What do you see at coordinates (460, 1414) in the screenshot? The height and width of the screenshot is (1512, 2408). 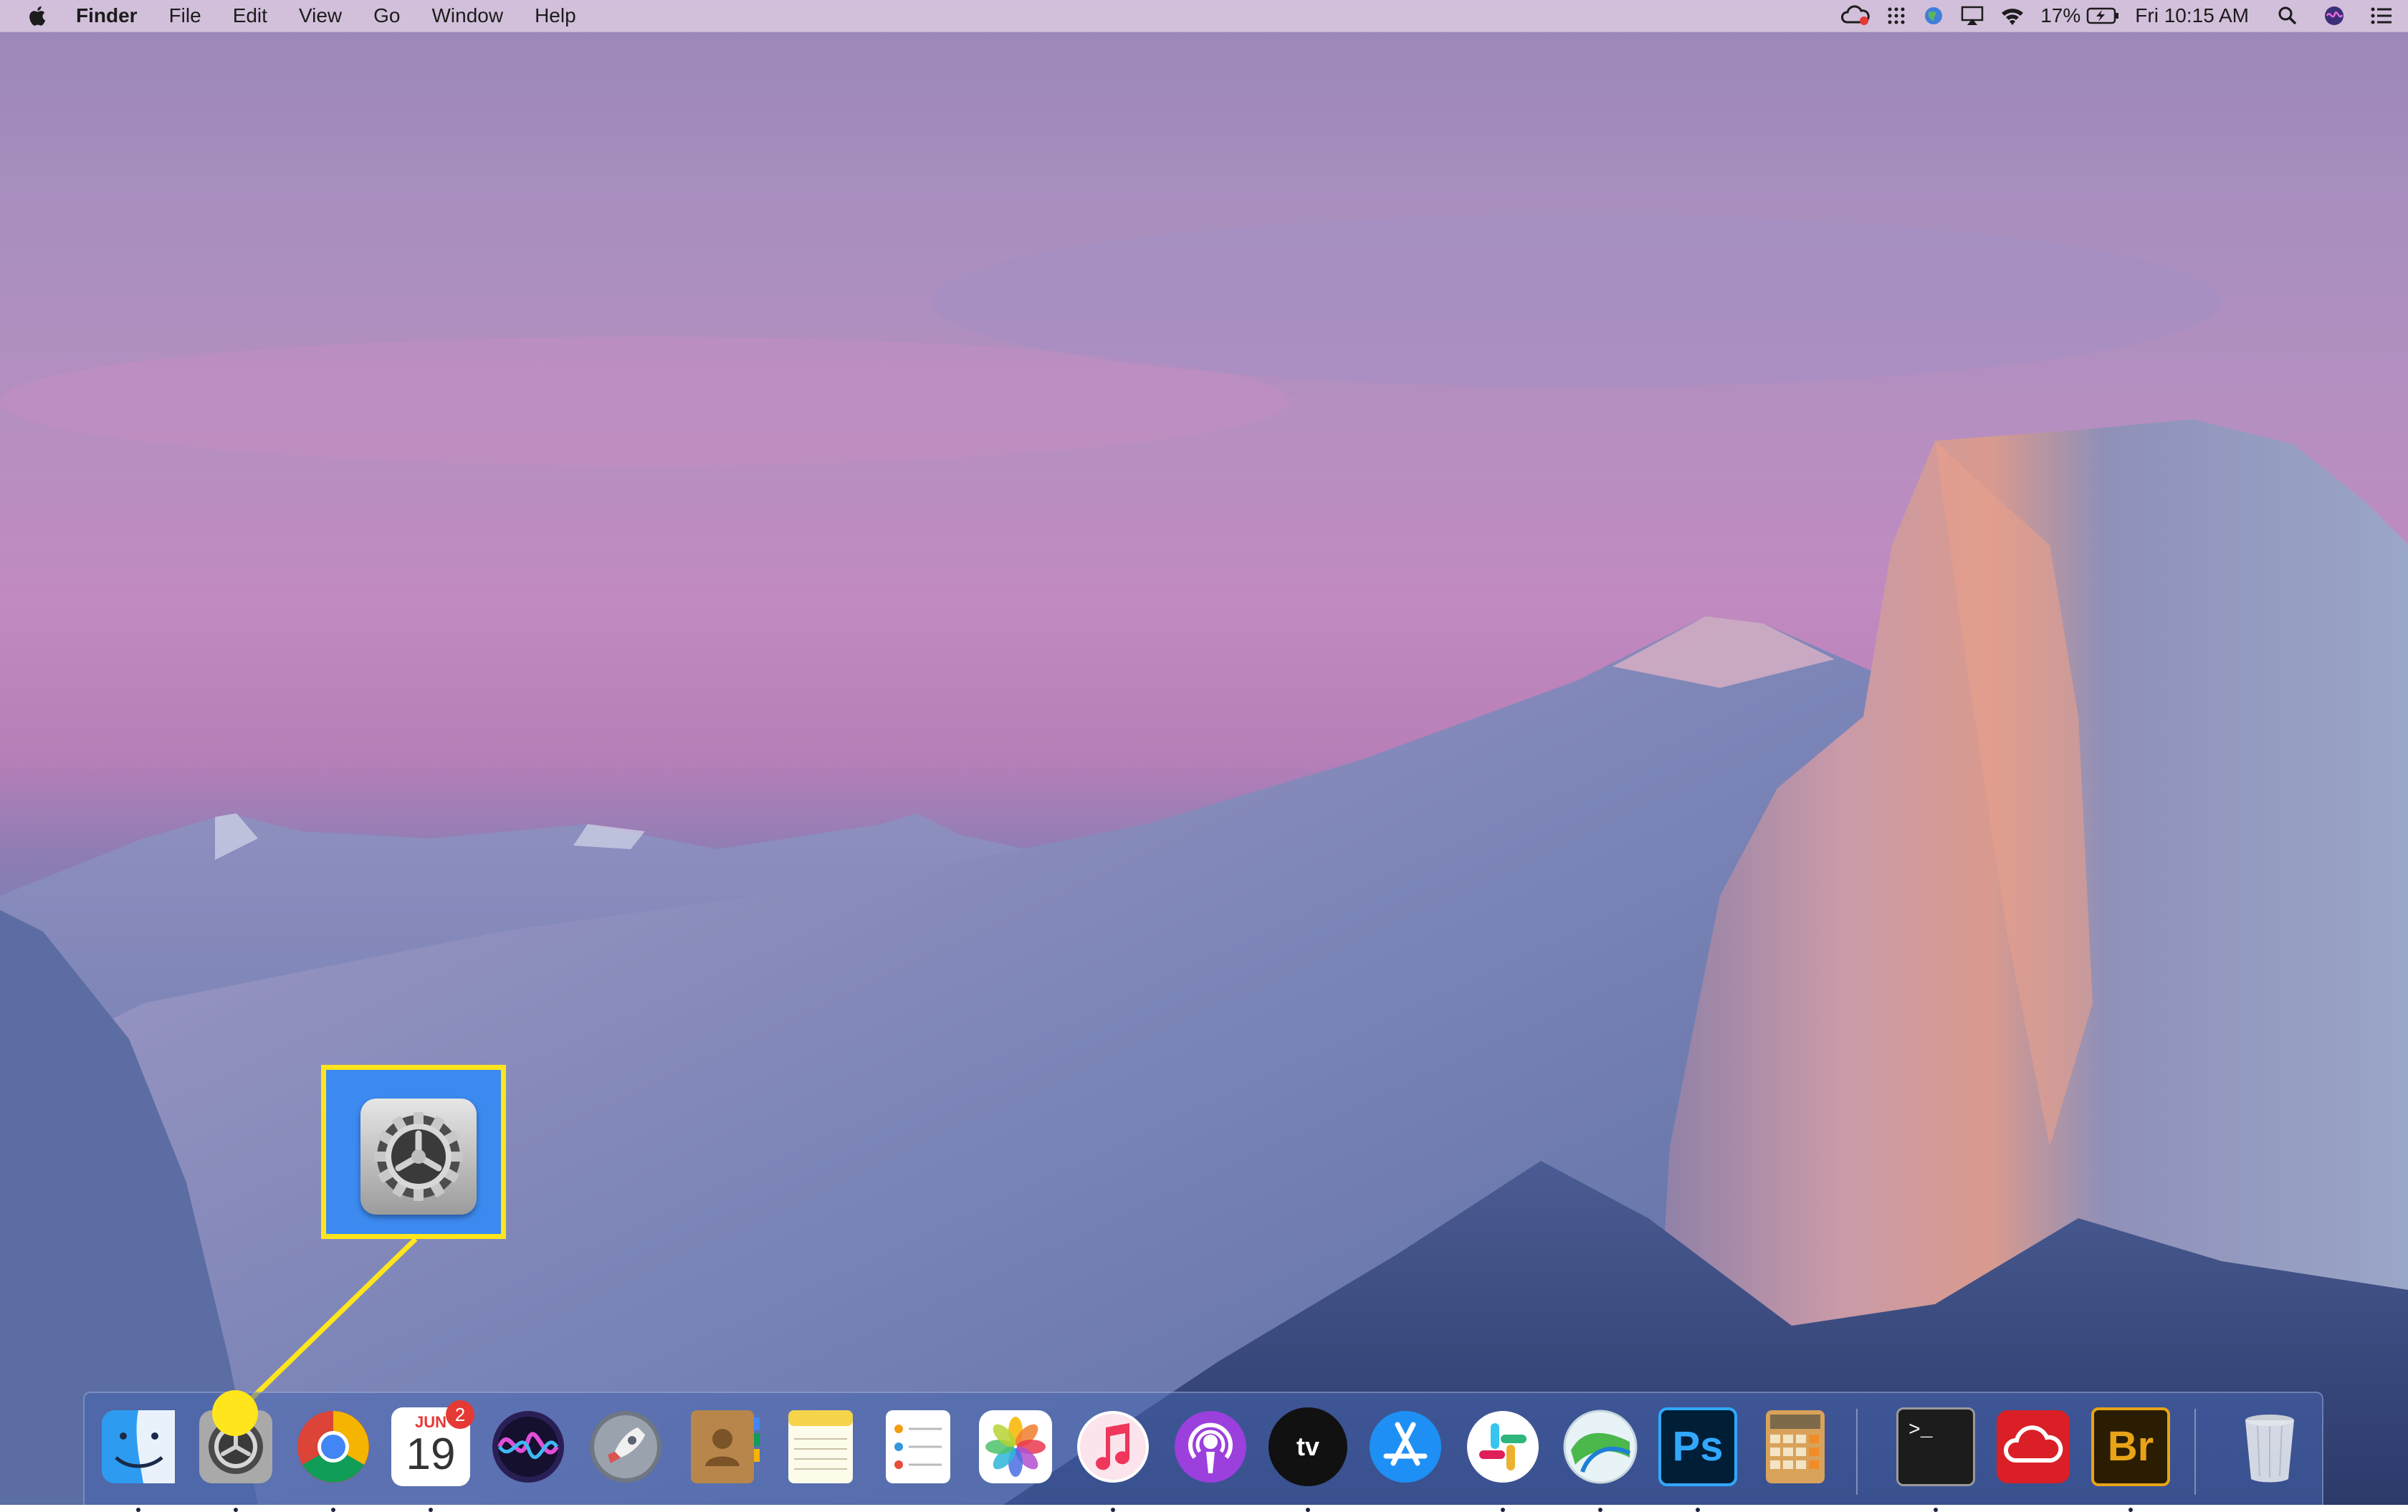 I see `notification-badge: 2` at bounding box center [460, 1414].